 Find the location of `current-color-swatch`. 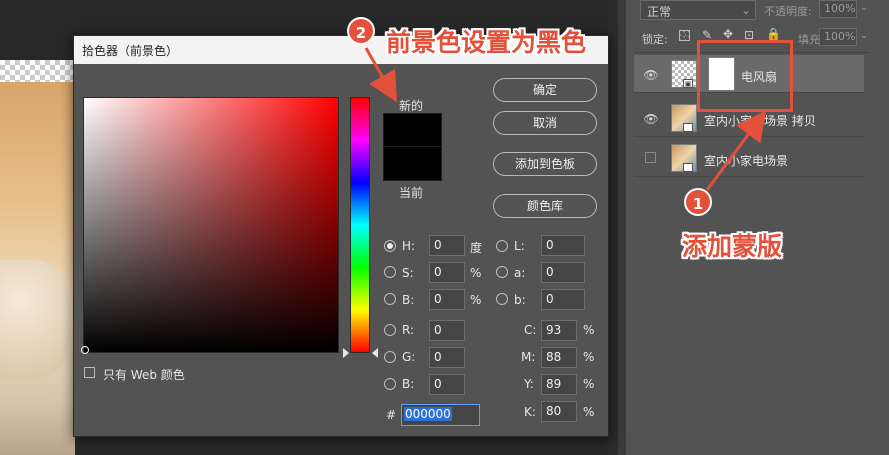

current-color-swatch is located at coordinates (412, 164).